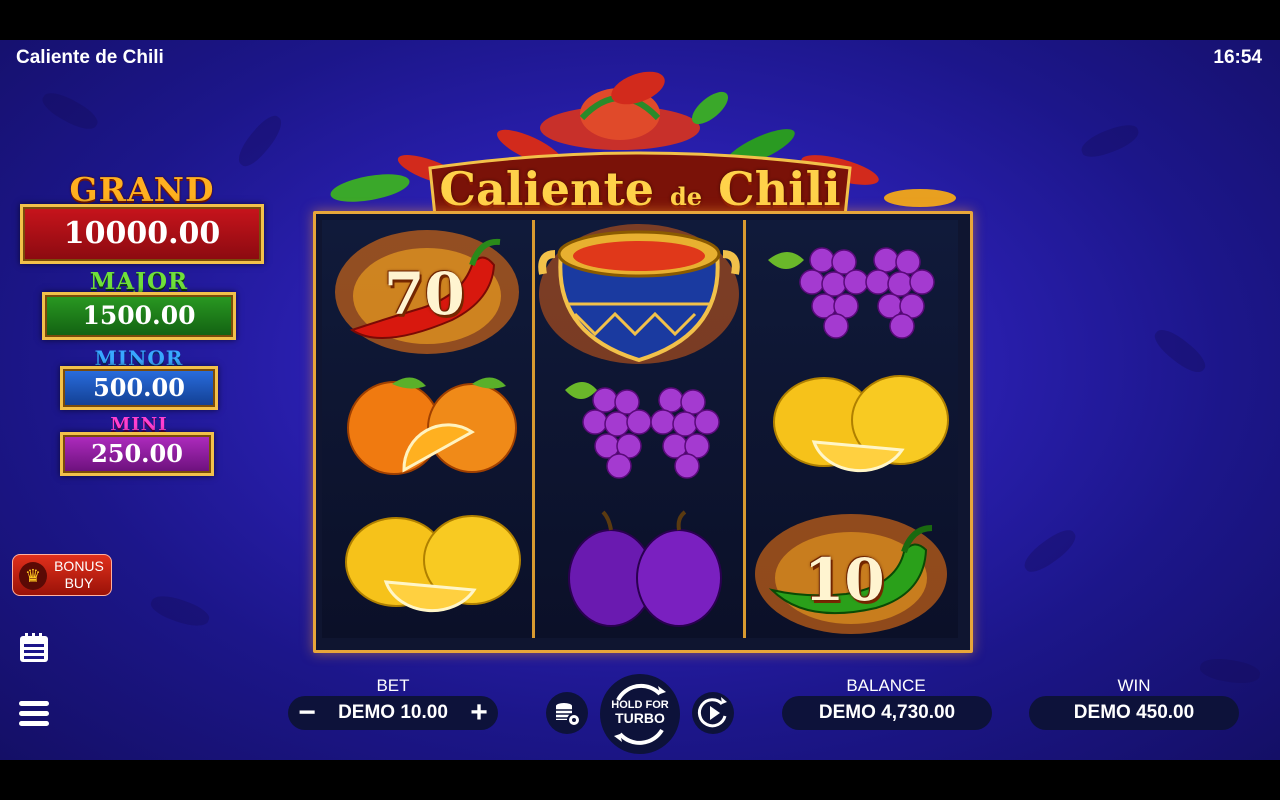  I want to click on jackpot-major-value: 1500.00, so click(139, 316).